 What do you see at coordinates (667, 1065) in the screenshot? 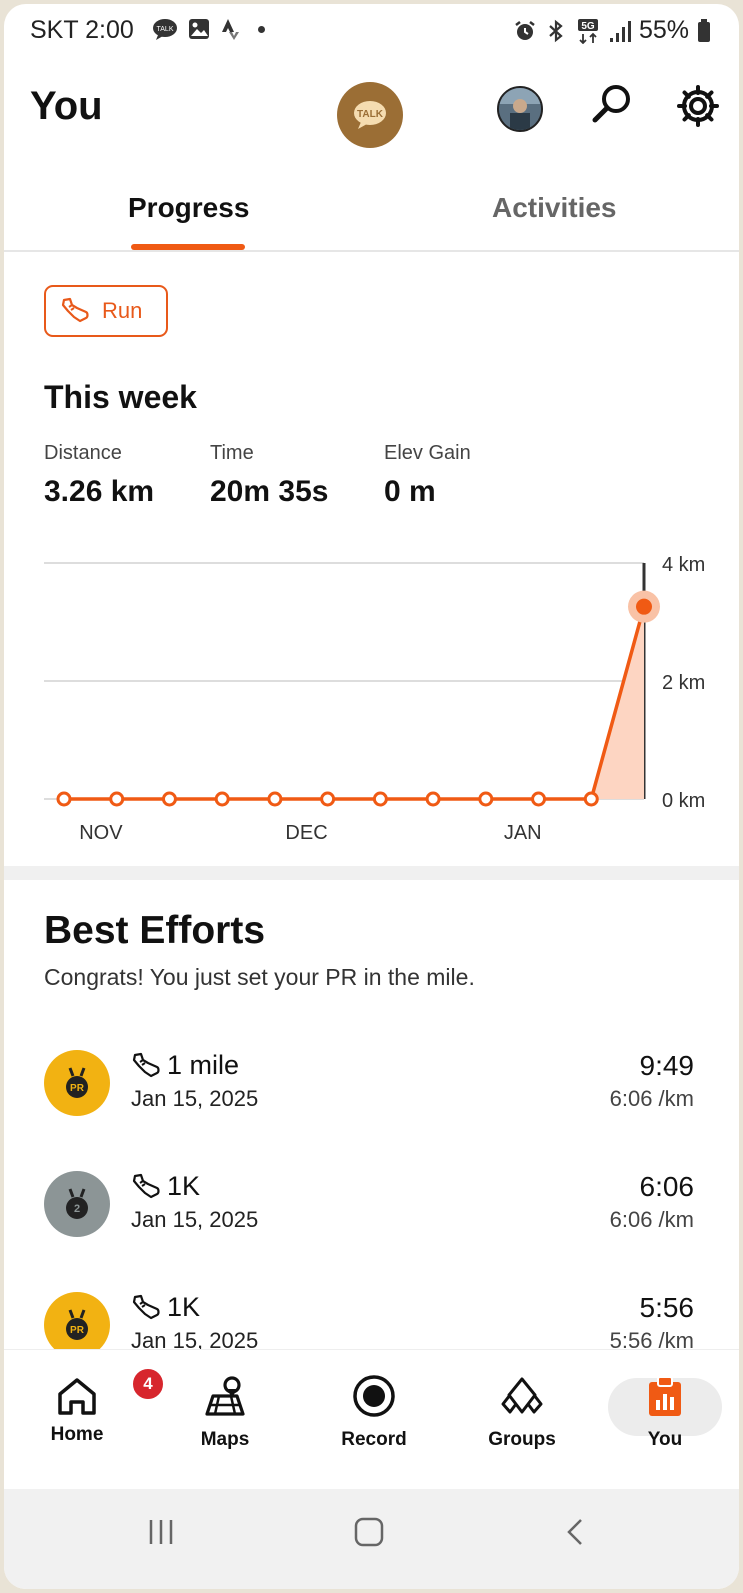
I see `effort-time: 9:49` at bounding box center [667, 1065].